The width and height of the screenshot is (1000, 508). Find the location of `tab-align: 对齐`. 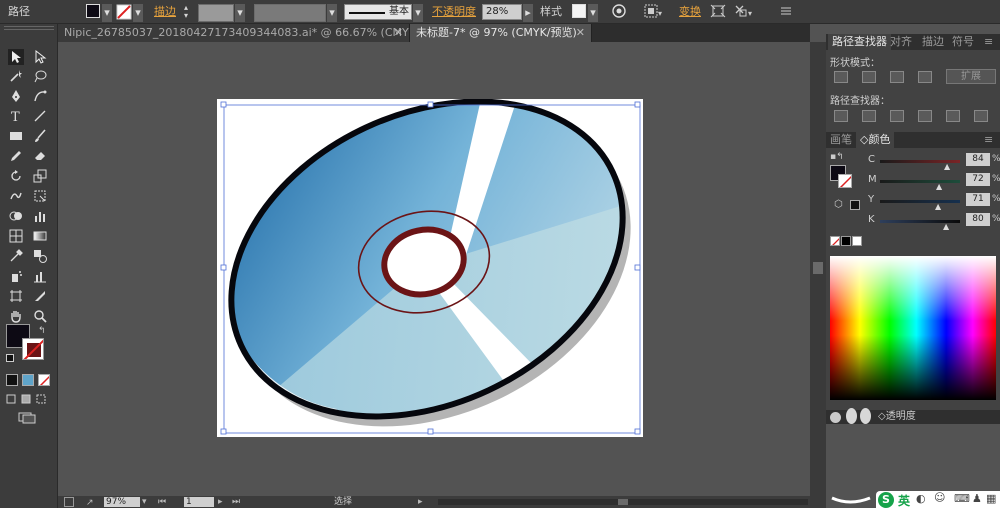

tab-align: 对齐 is located at coordinates (901, 42).